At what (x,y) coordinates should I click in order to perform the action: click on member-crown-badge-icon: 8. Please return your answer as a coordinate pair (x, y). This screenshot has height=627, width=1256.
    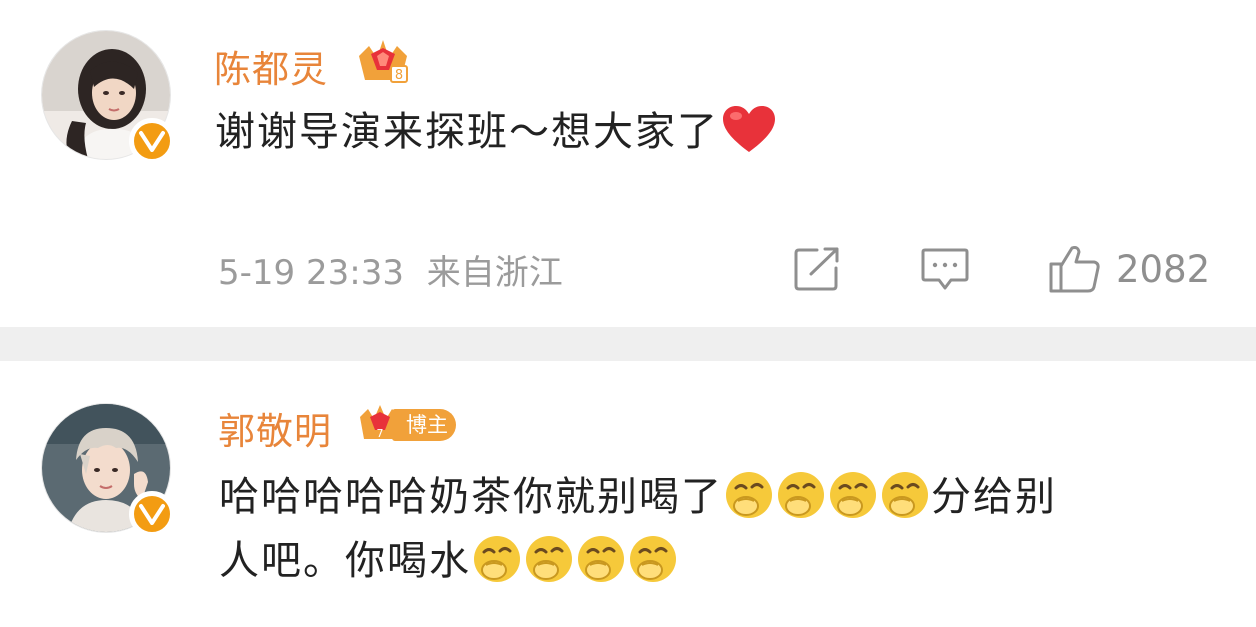
    Looking at the image, I should click on (383, 61).